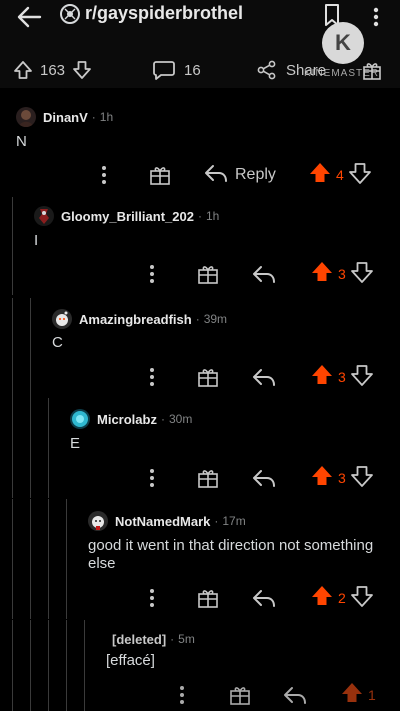 The height and width of the screenshot is (711, 400). What do you see at coordinates (200, 448) in the screenshot?
I see `comment-4: Microlabz · 30m E 3` at bounding box center [200, 448].